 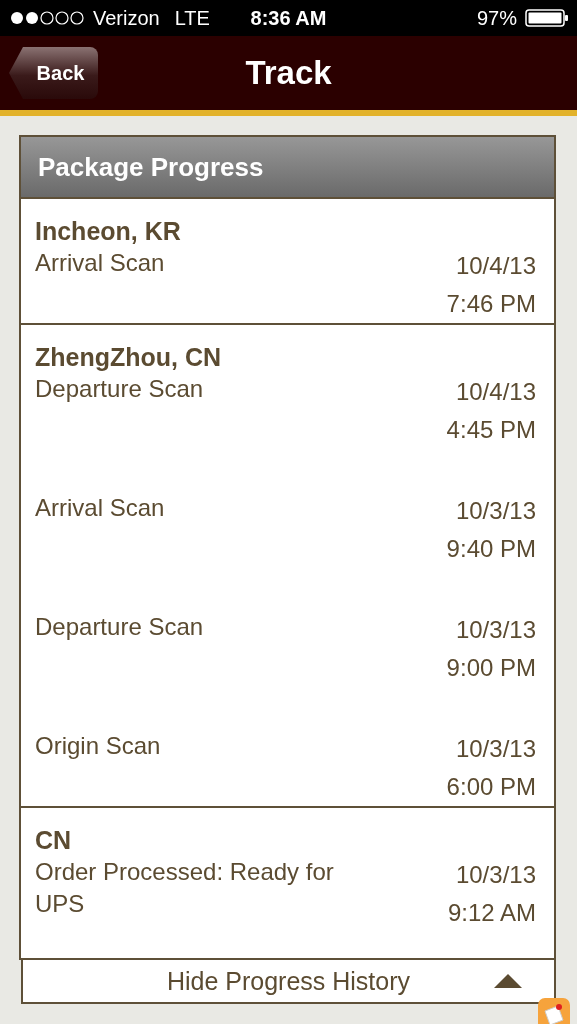 I want to click on scan-time: 6:00 PM, so click(x=491, y=787).